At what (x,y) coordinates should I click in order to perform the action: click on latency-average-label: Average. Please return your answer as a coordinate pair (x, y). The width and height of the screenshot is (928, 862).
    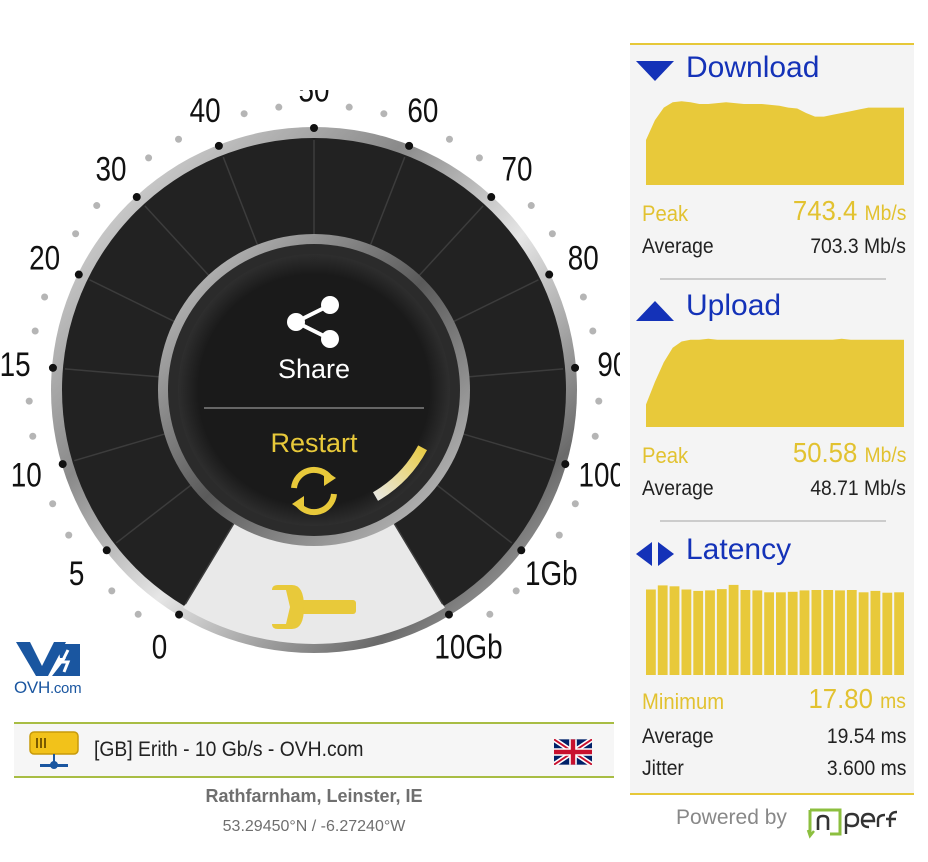
    Looking at the image, I should click on (678, 736).